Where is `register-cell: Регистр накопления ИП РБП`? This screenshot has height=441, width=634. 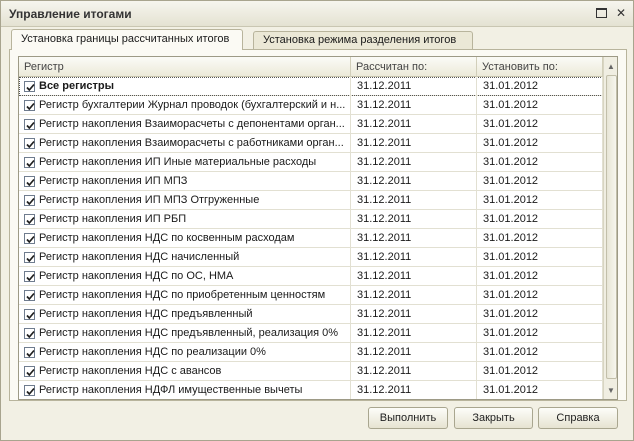
register-cell: Регистр накопления ИП РБП is located at coordinates (185, 219).